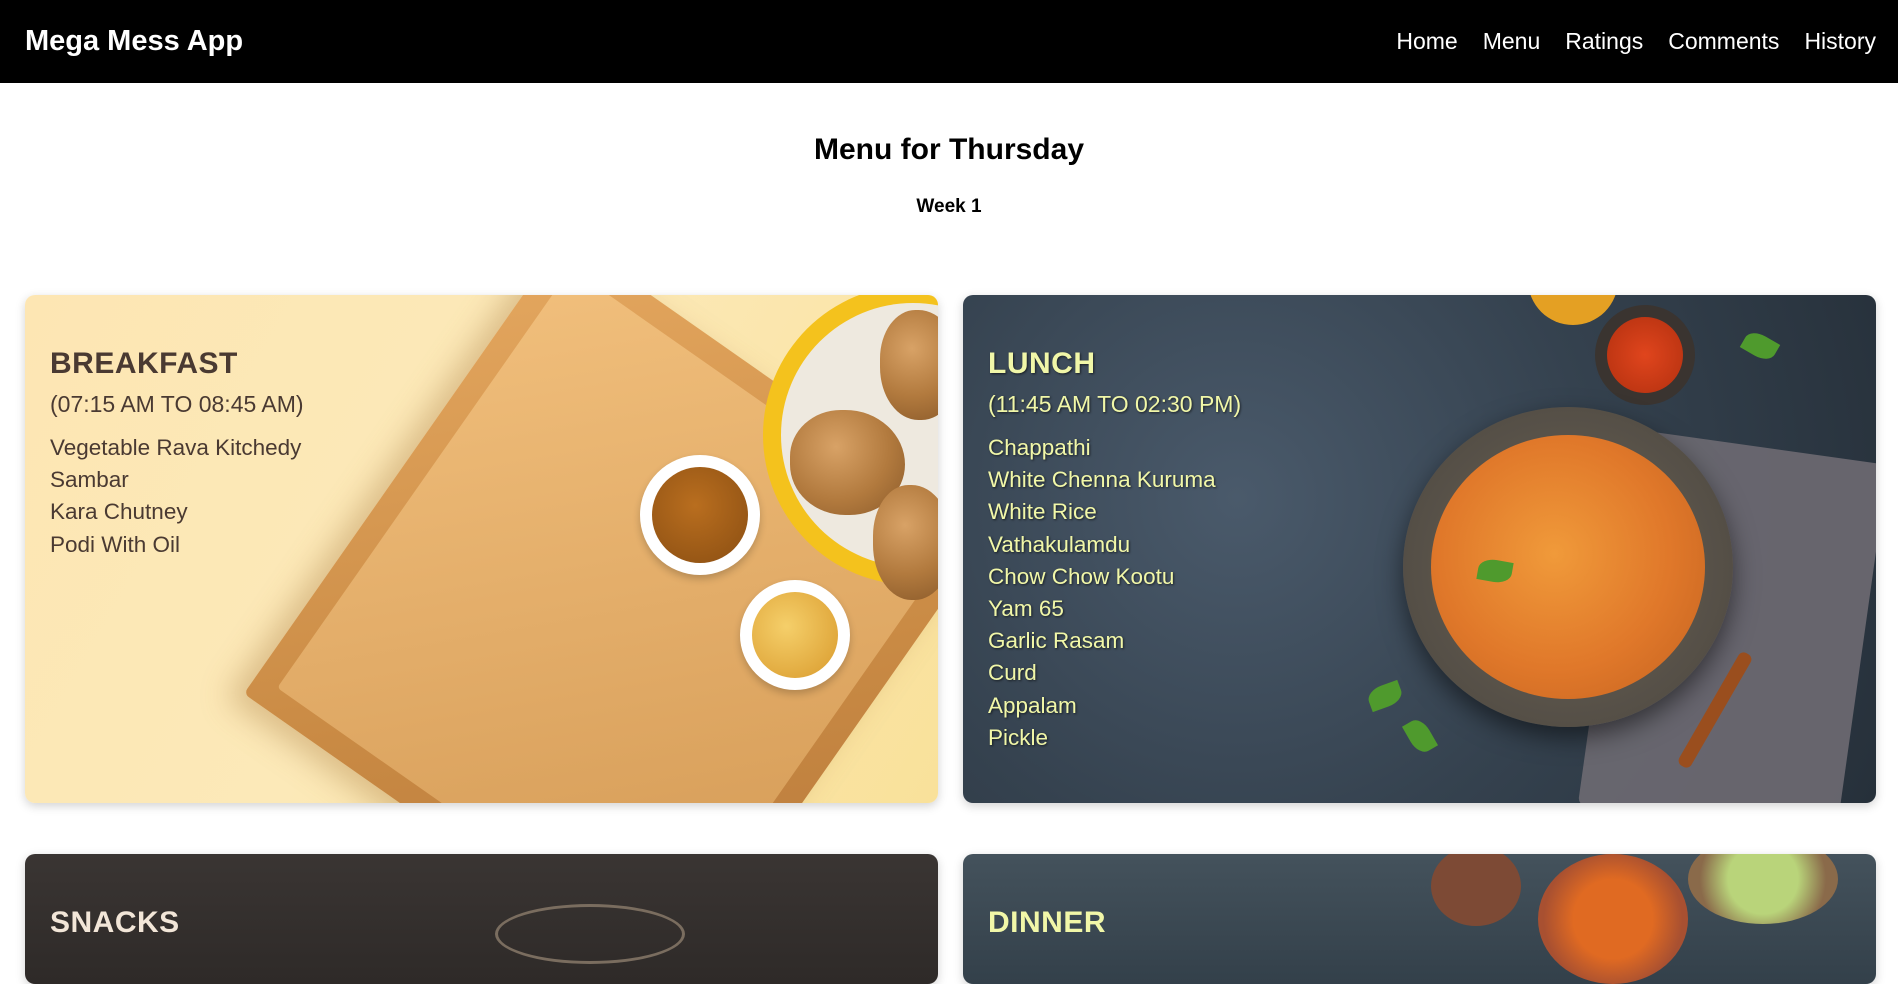  I want to click on list-item: Garlic Rasam, so click(1056, 641).